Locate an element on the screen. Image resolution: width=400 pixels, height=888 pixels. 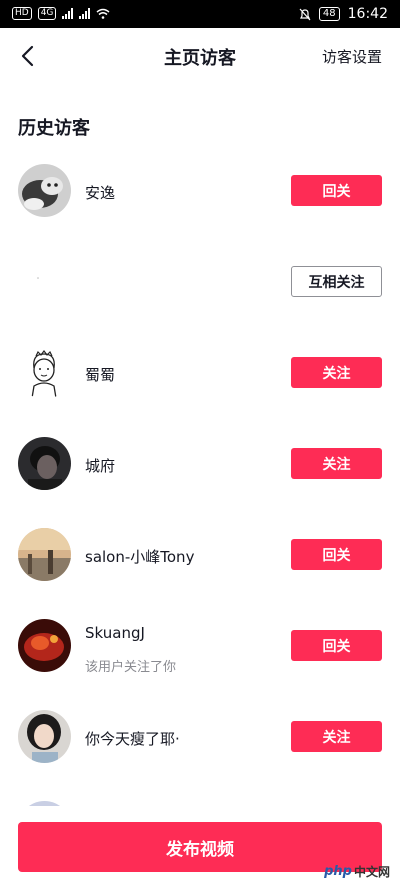
battery-indicator: 48 is located at coordinates (329, 14).